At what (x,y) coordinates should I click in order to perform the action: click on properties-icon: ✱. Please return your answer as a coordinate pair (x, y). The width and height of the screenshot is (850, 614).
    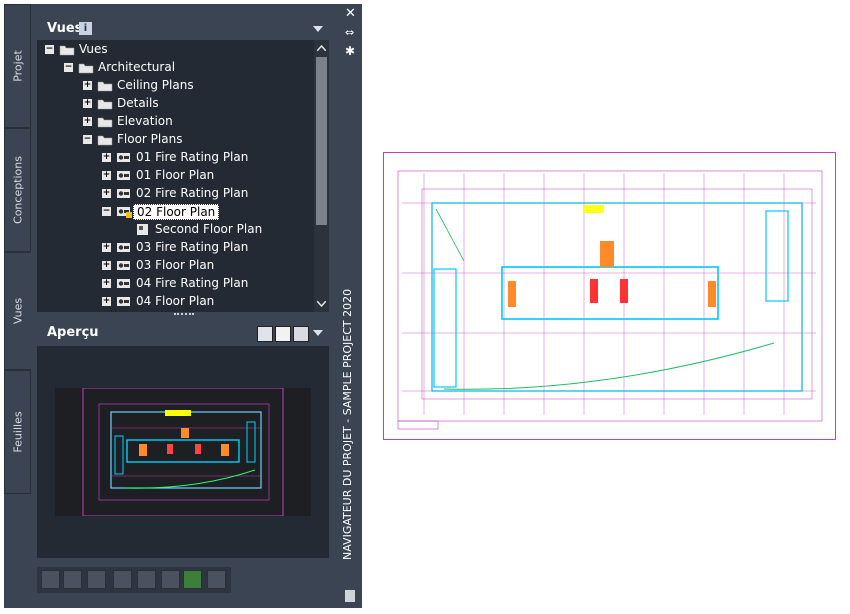
    Looking at the image, I should click on (350, 51).